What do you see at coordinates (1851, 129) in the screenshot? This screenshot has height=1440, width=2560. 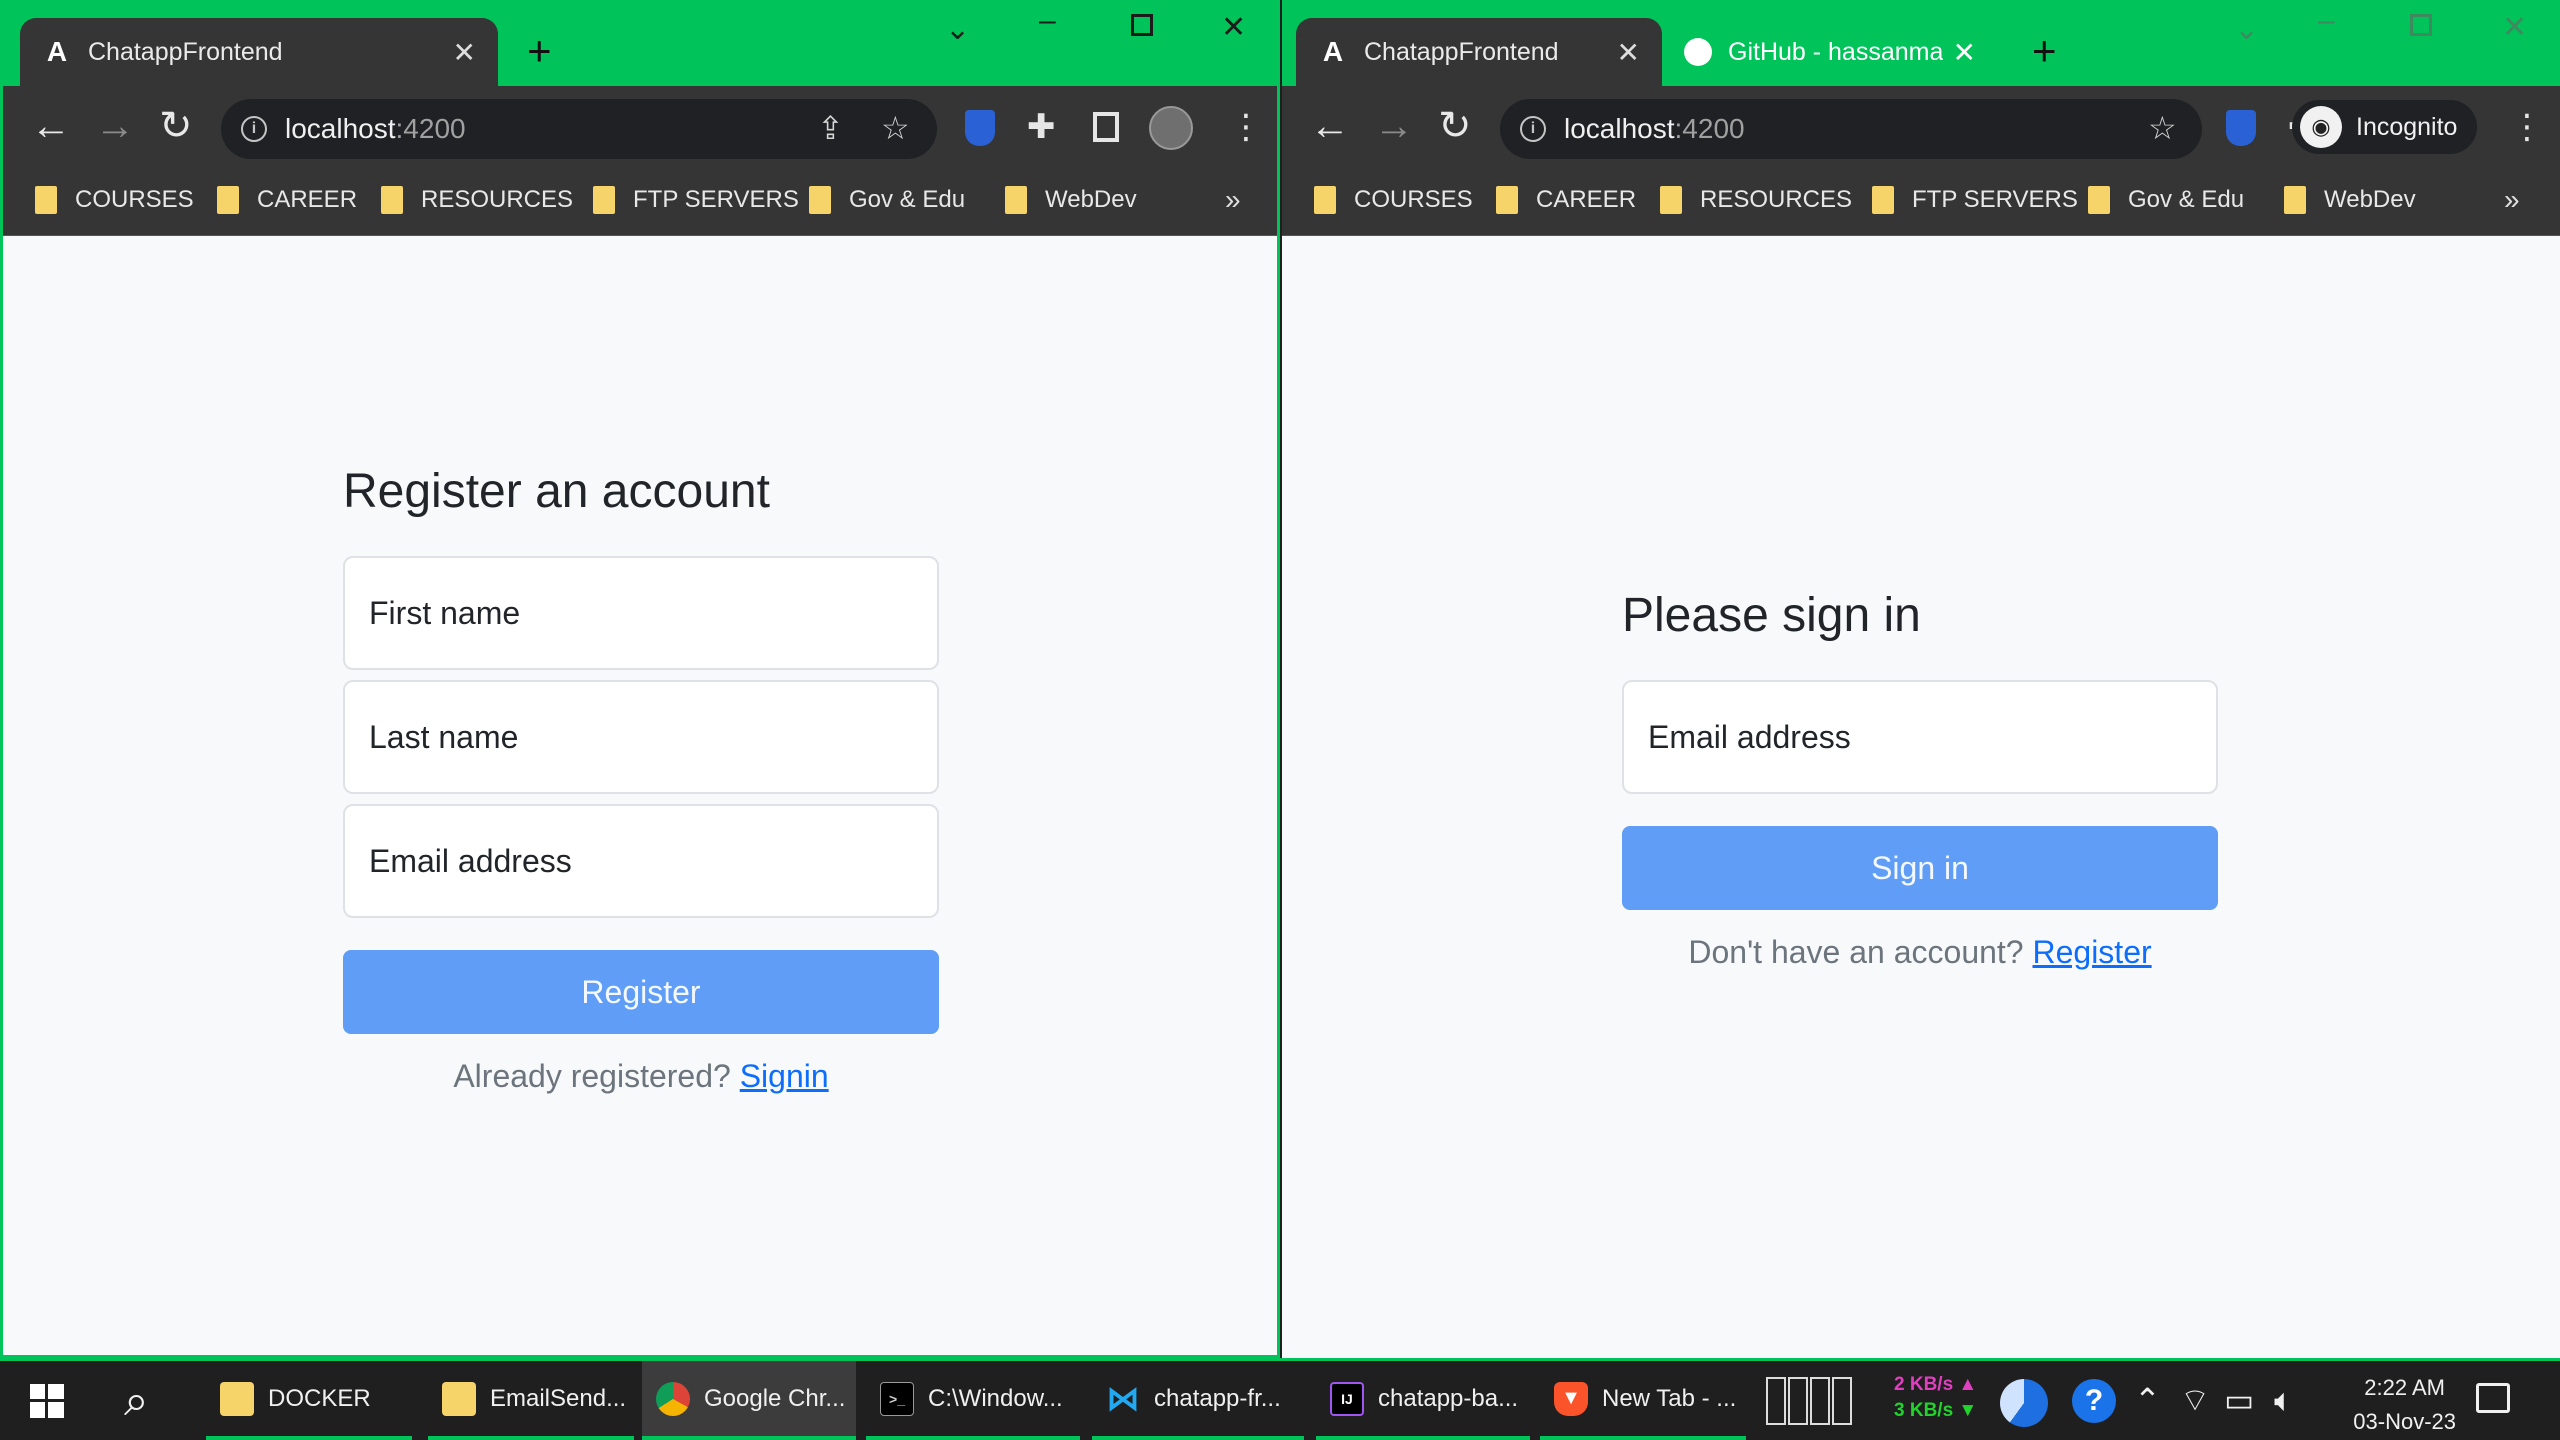 I see `address-bar: i localhost:4200 ☆` at bounding box center [1851, 129].